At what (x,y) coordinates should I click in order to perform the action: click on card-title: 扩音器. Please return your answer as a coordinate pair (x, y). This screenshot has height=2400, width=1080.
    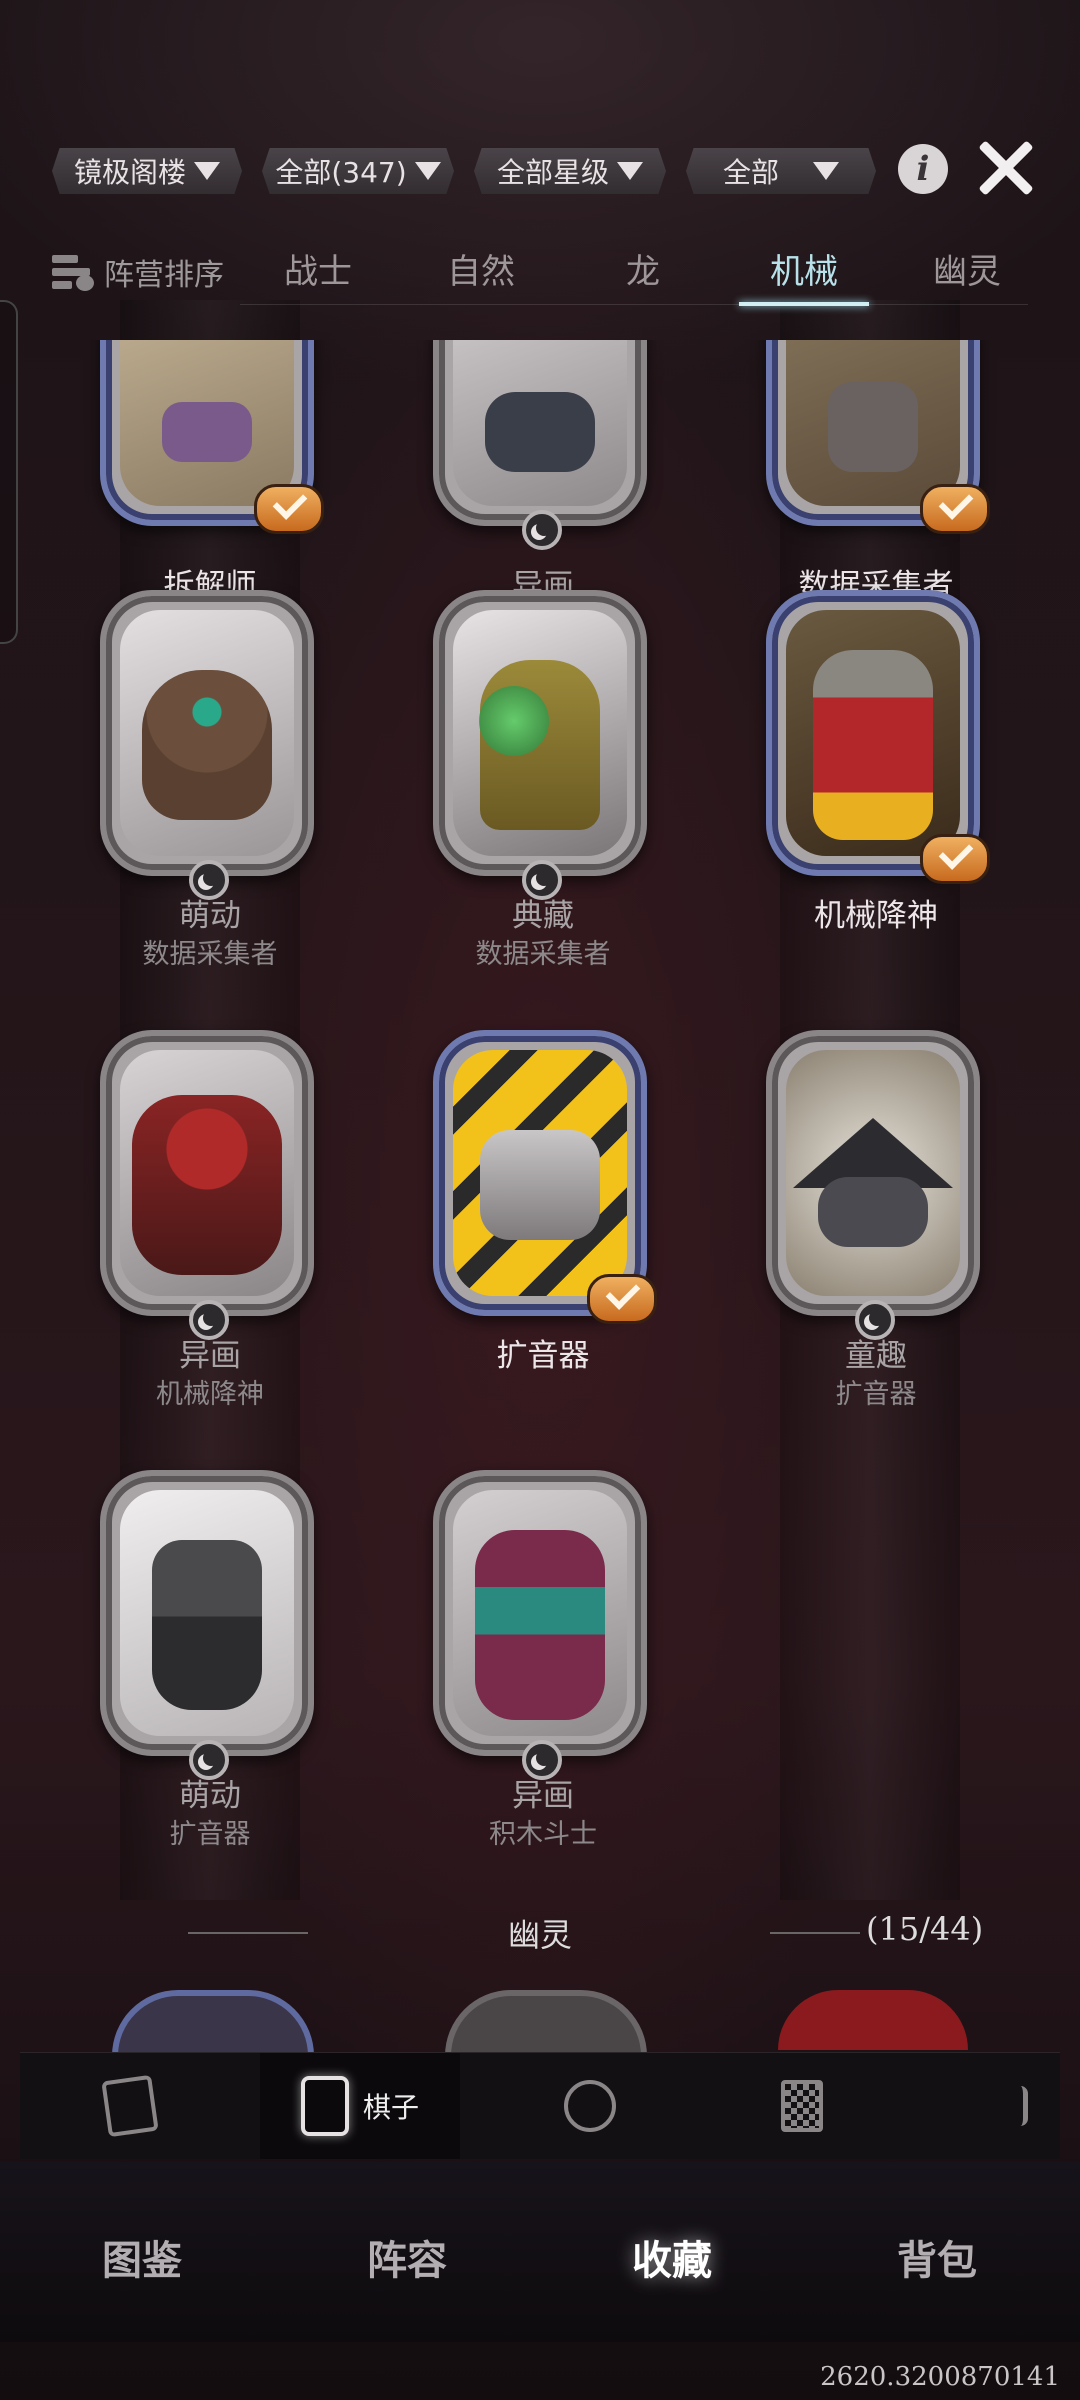
    Looking at the image, I should click on (543, 1356).